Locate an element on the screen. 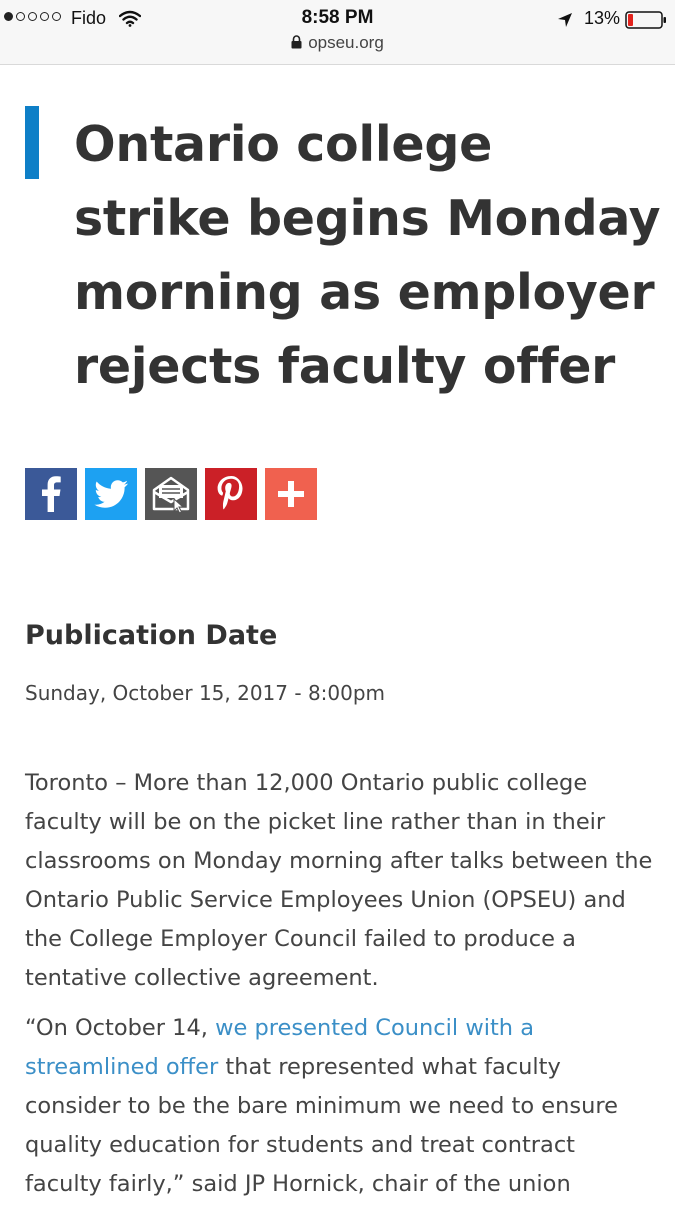 The width and height of the screenshot is (675, 1215). location-arrow-icon is located at coordinates (565, 20).